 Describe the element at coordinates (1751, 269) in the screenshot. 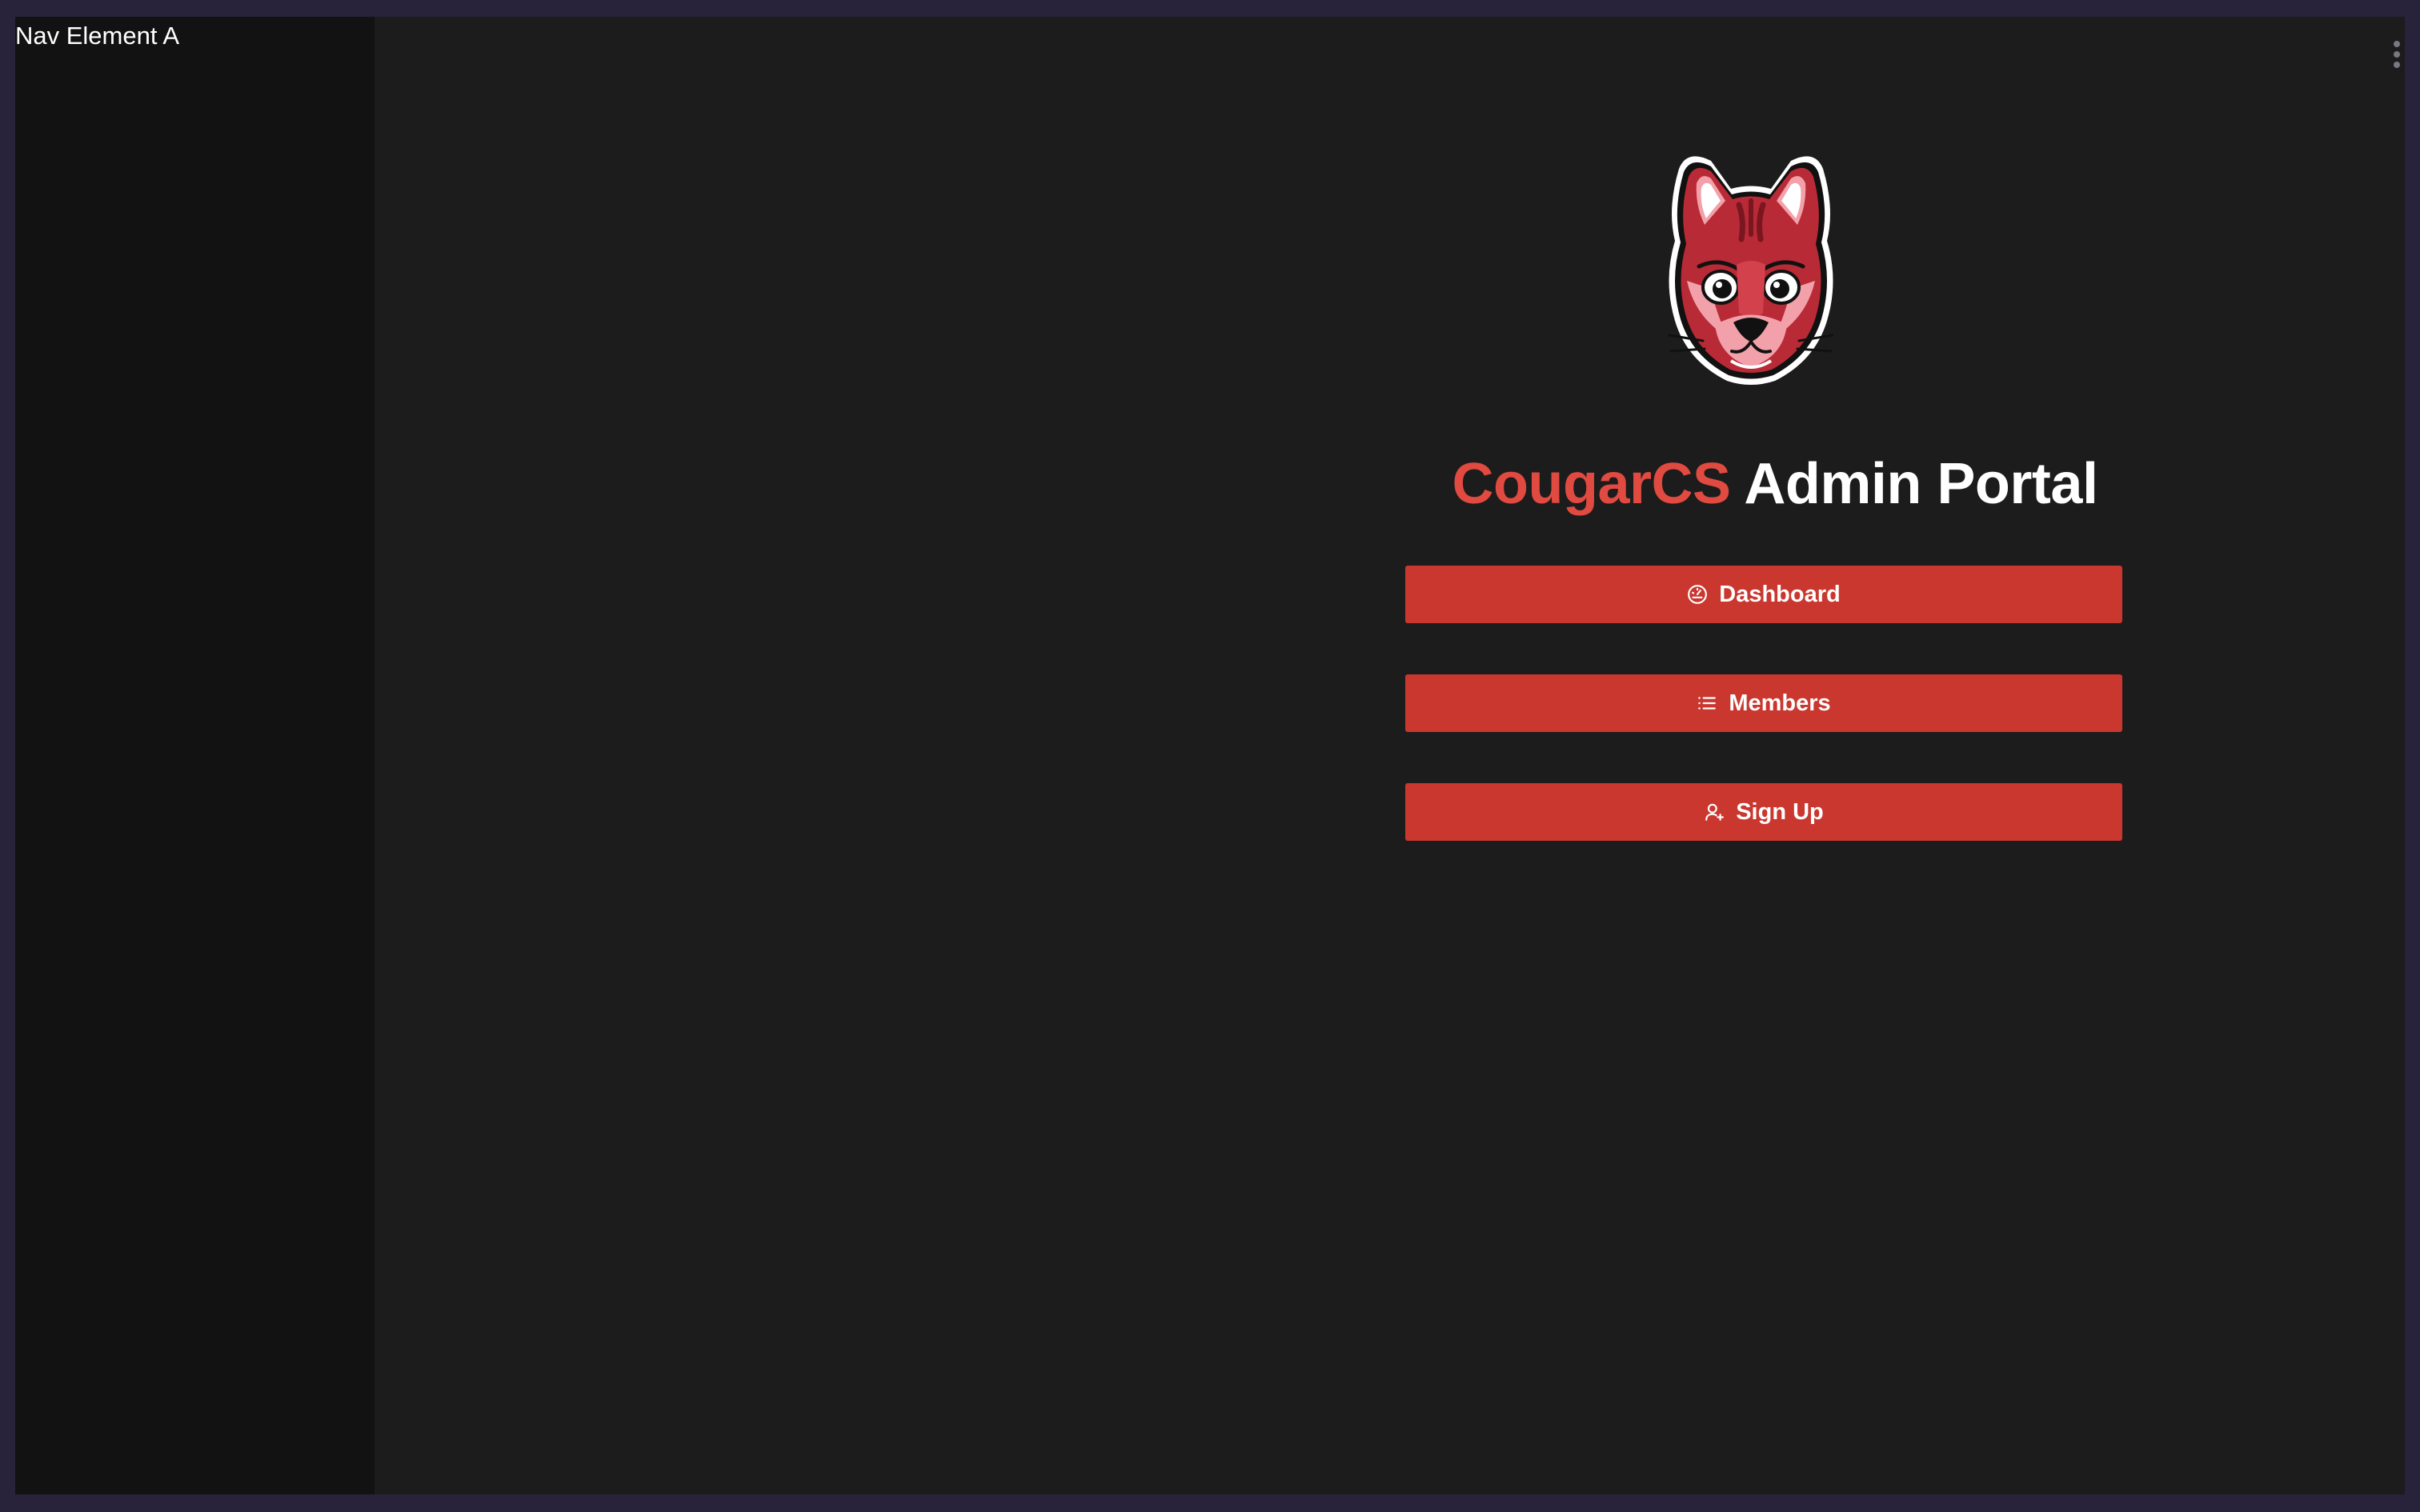

I see `cougar-mascot-icon` at that location.